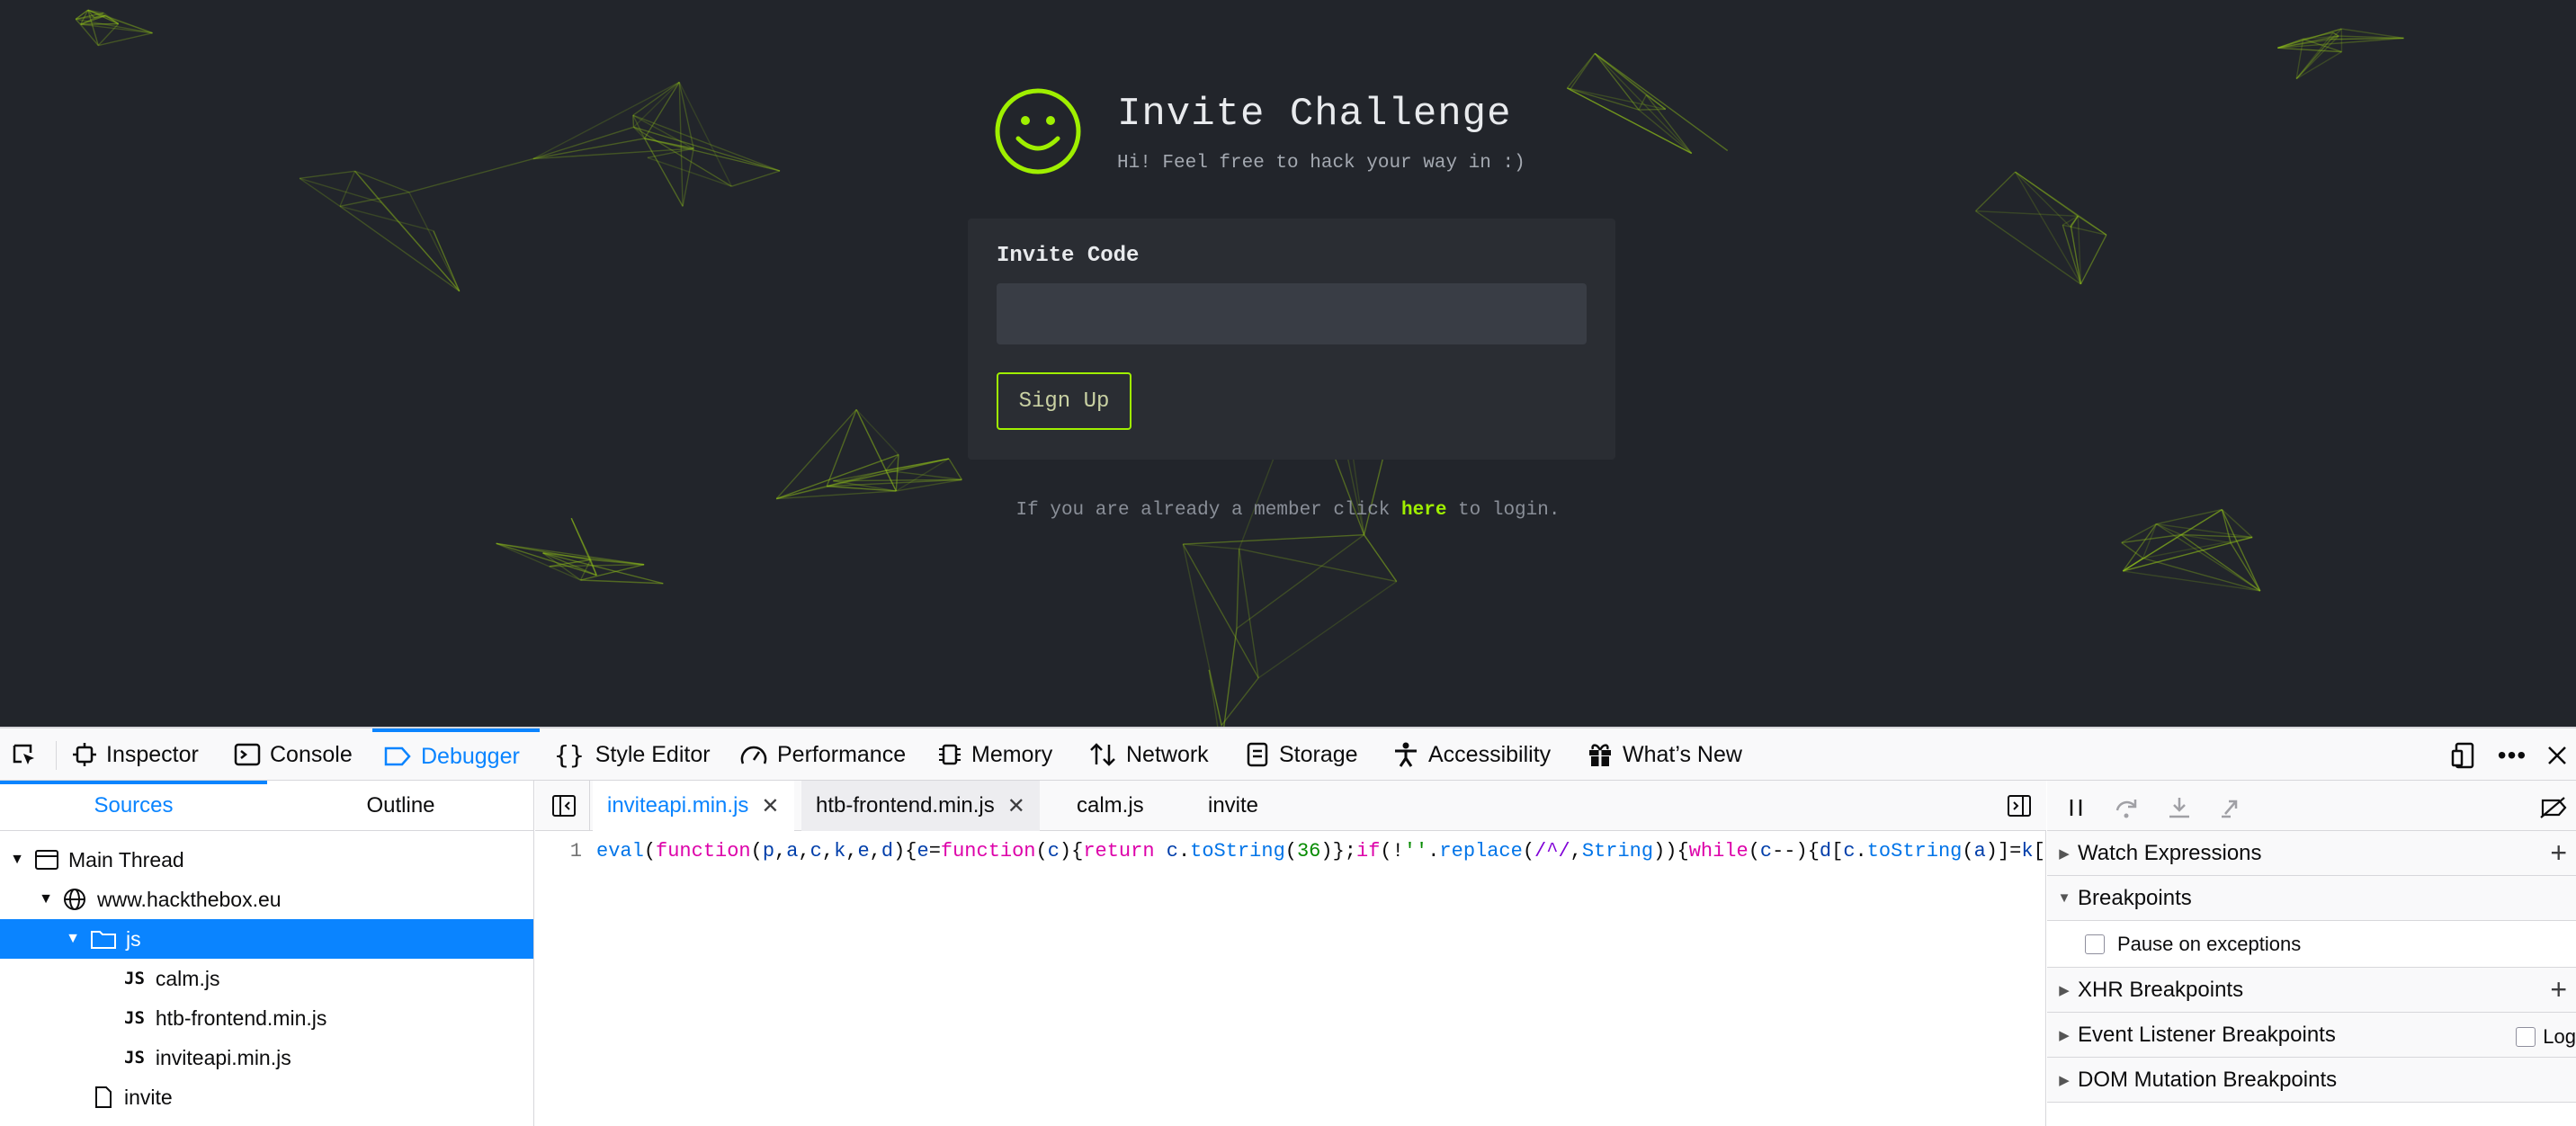 The height and width of the screenshot is (1126, 2576). I want to click on tree-file-invite: invite, so click(266, 1097).